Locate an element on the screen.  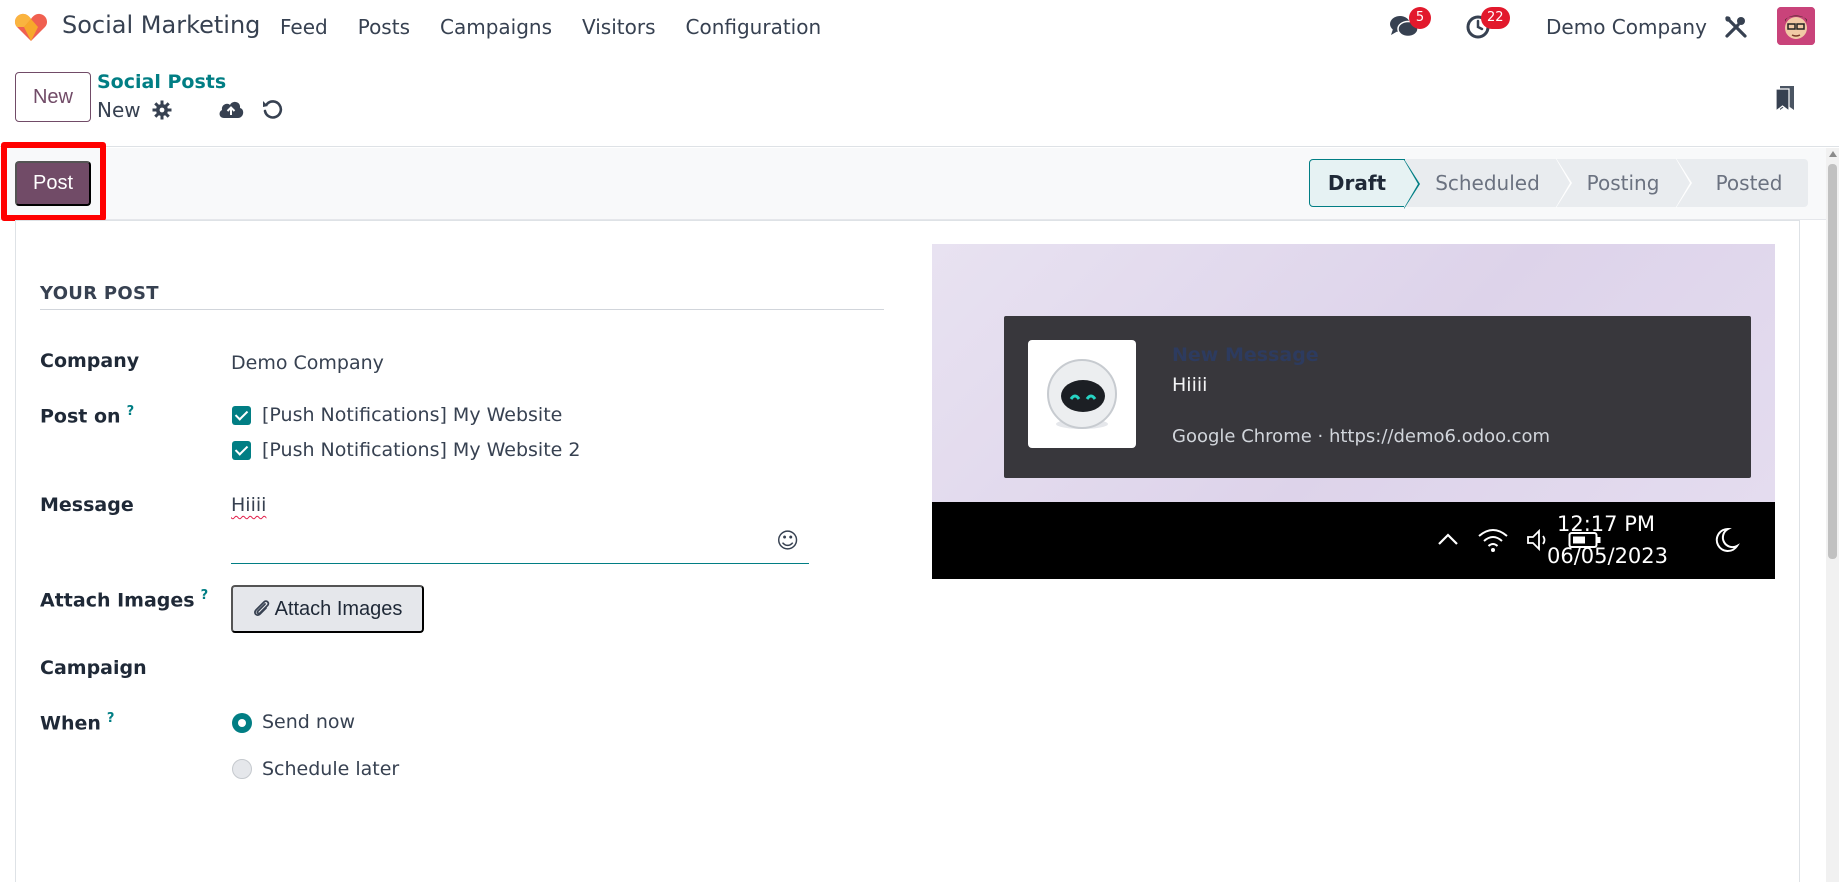
post-on-label-text: Post on is located at coordinates (80, 416).